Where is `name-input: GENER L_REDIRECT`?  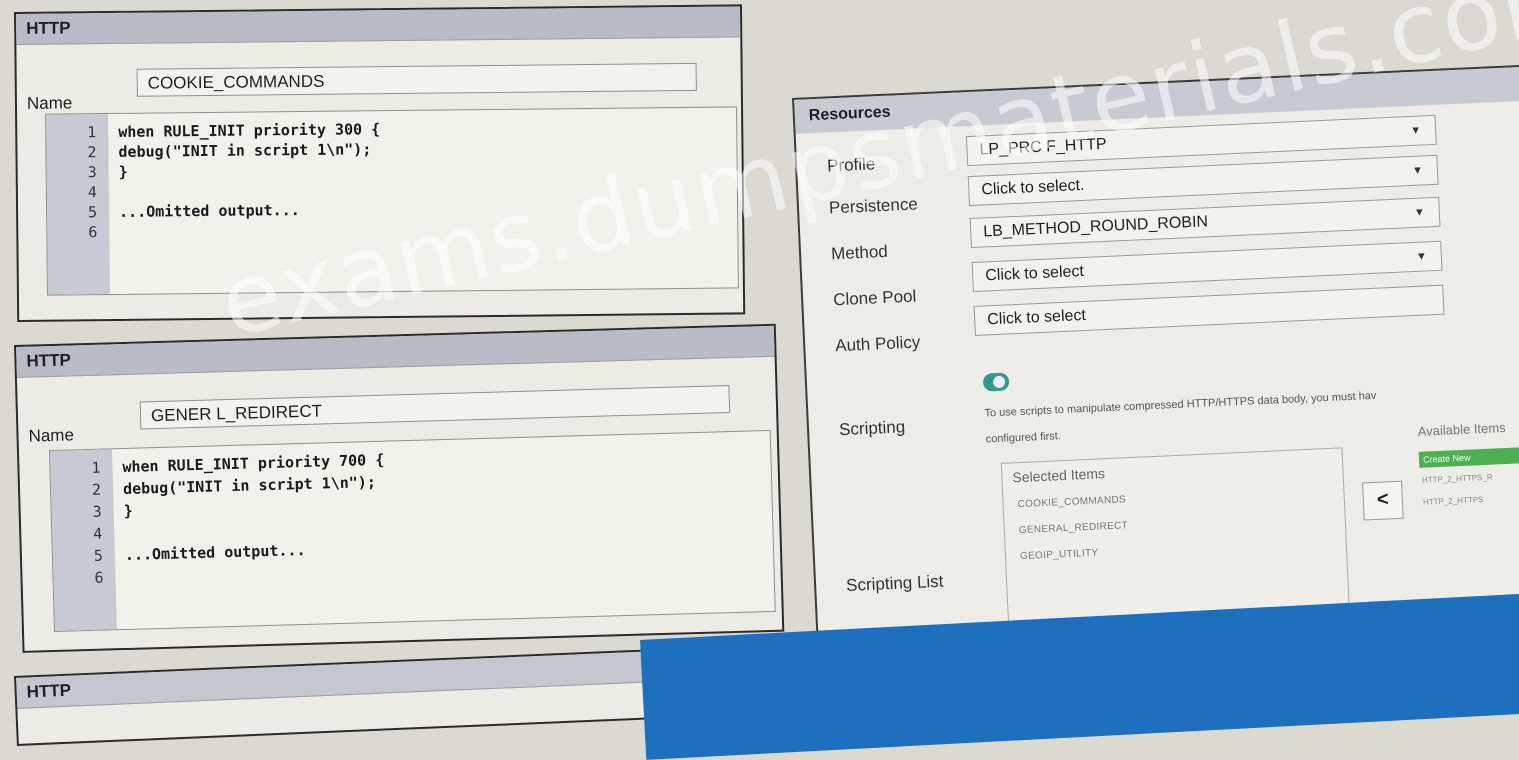 name-input: GENER L_REDIRECT is located at coordinates (435, 407).